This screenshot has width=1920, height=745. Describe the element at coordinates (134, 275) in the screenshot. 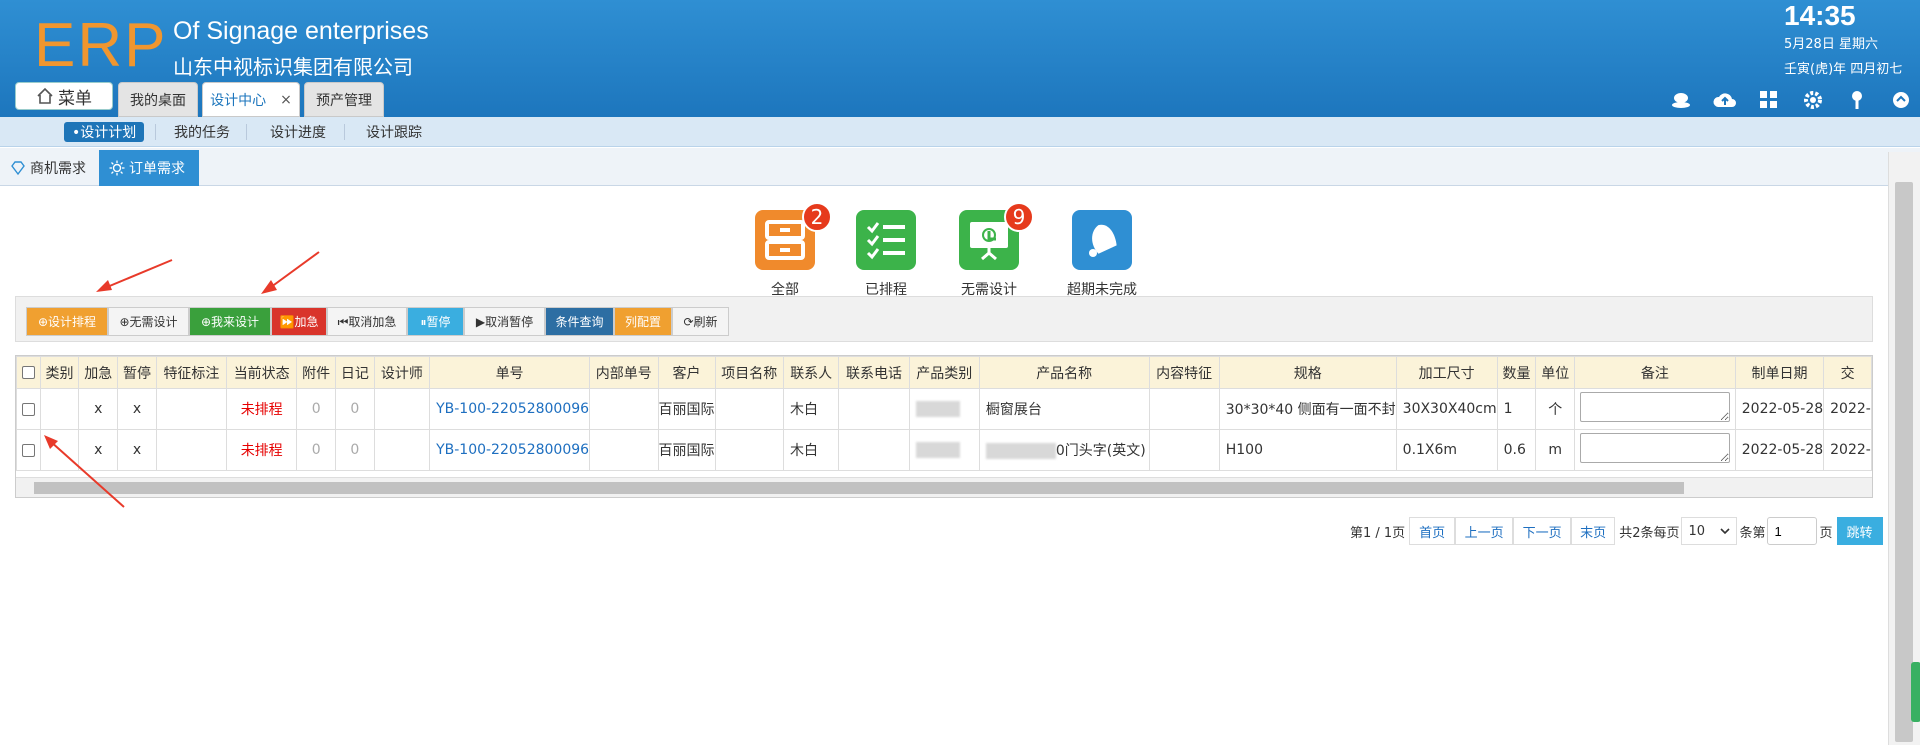

I see `annotation-arrow` at that location.